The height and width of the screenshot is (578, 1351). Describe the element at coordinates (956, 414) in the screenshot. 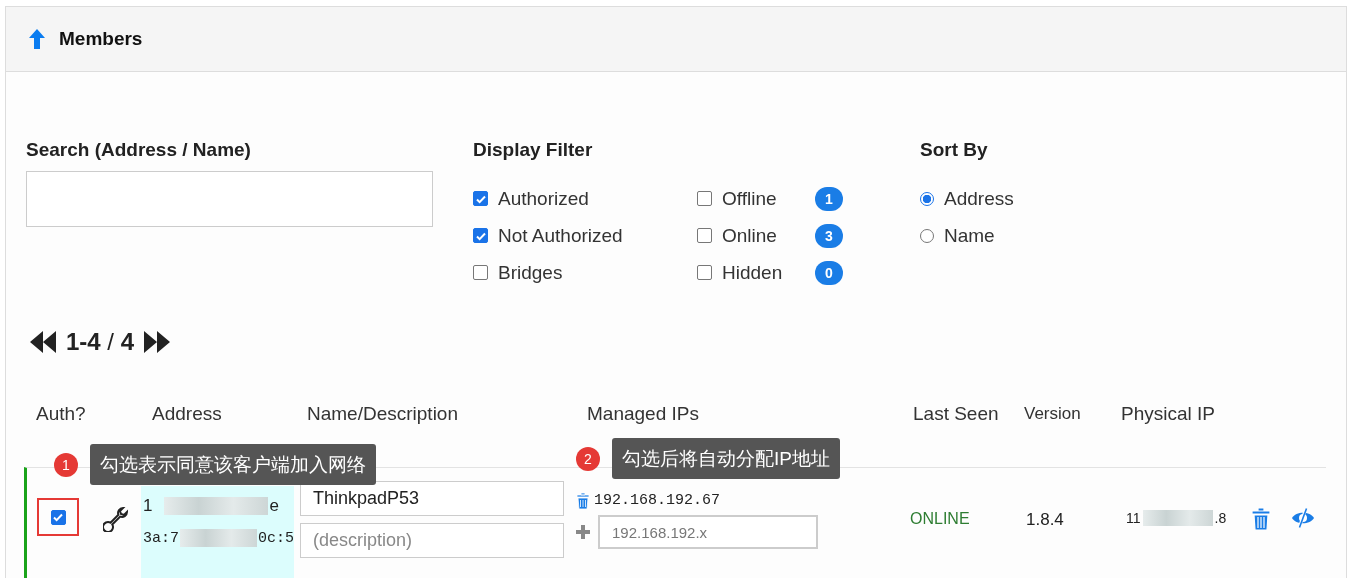

I see `column-header: Last Seen` at that location.